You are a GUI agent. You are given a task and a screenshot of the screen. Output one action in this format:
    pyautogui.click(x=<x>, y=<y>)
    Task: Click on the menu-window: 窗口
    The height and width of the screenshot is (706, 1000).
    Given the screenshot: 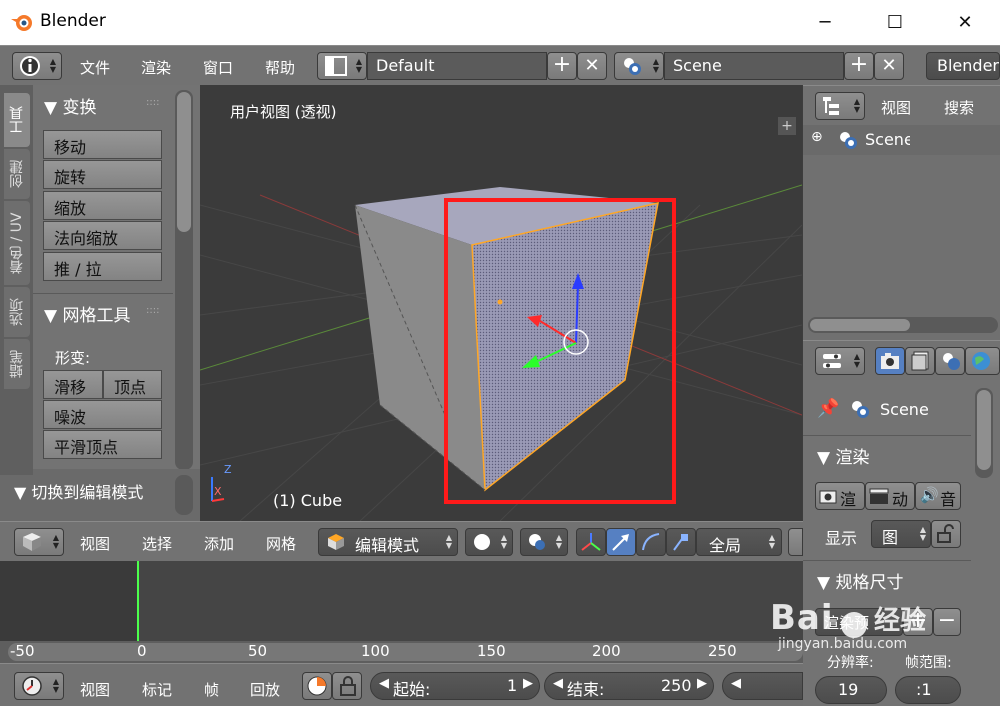 What is the action you would take?
    pyautogui.click(x=218, y=67)
    